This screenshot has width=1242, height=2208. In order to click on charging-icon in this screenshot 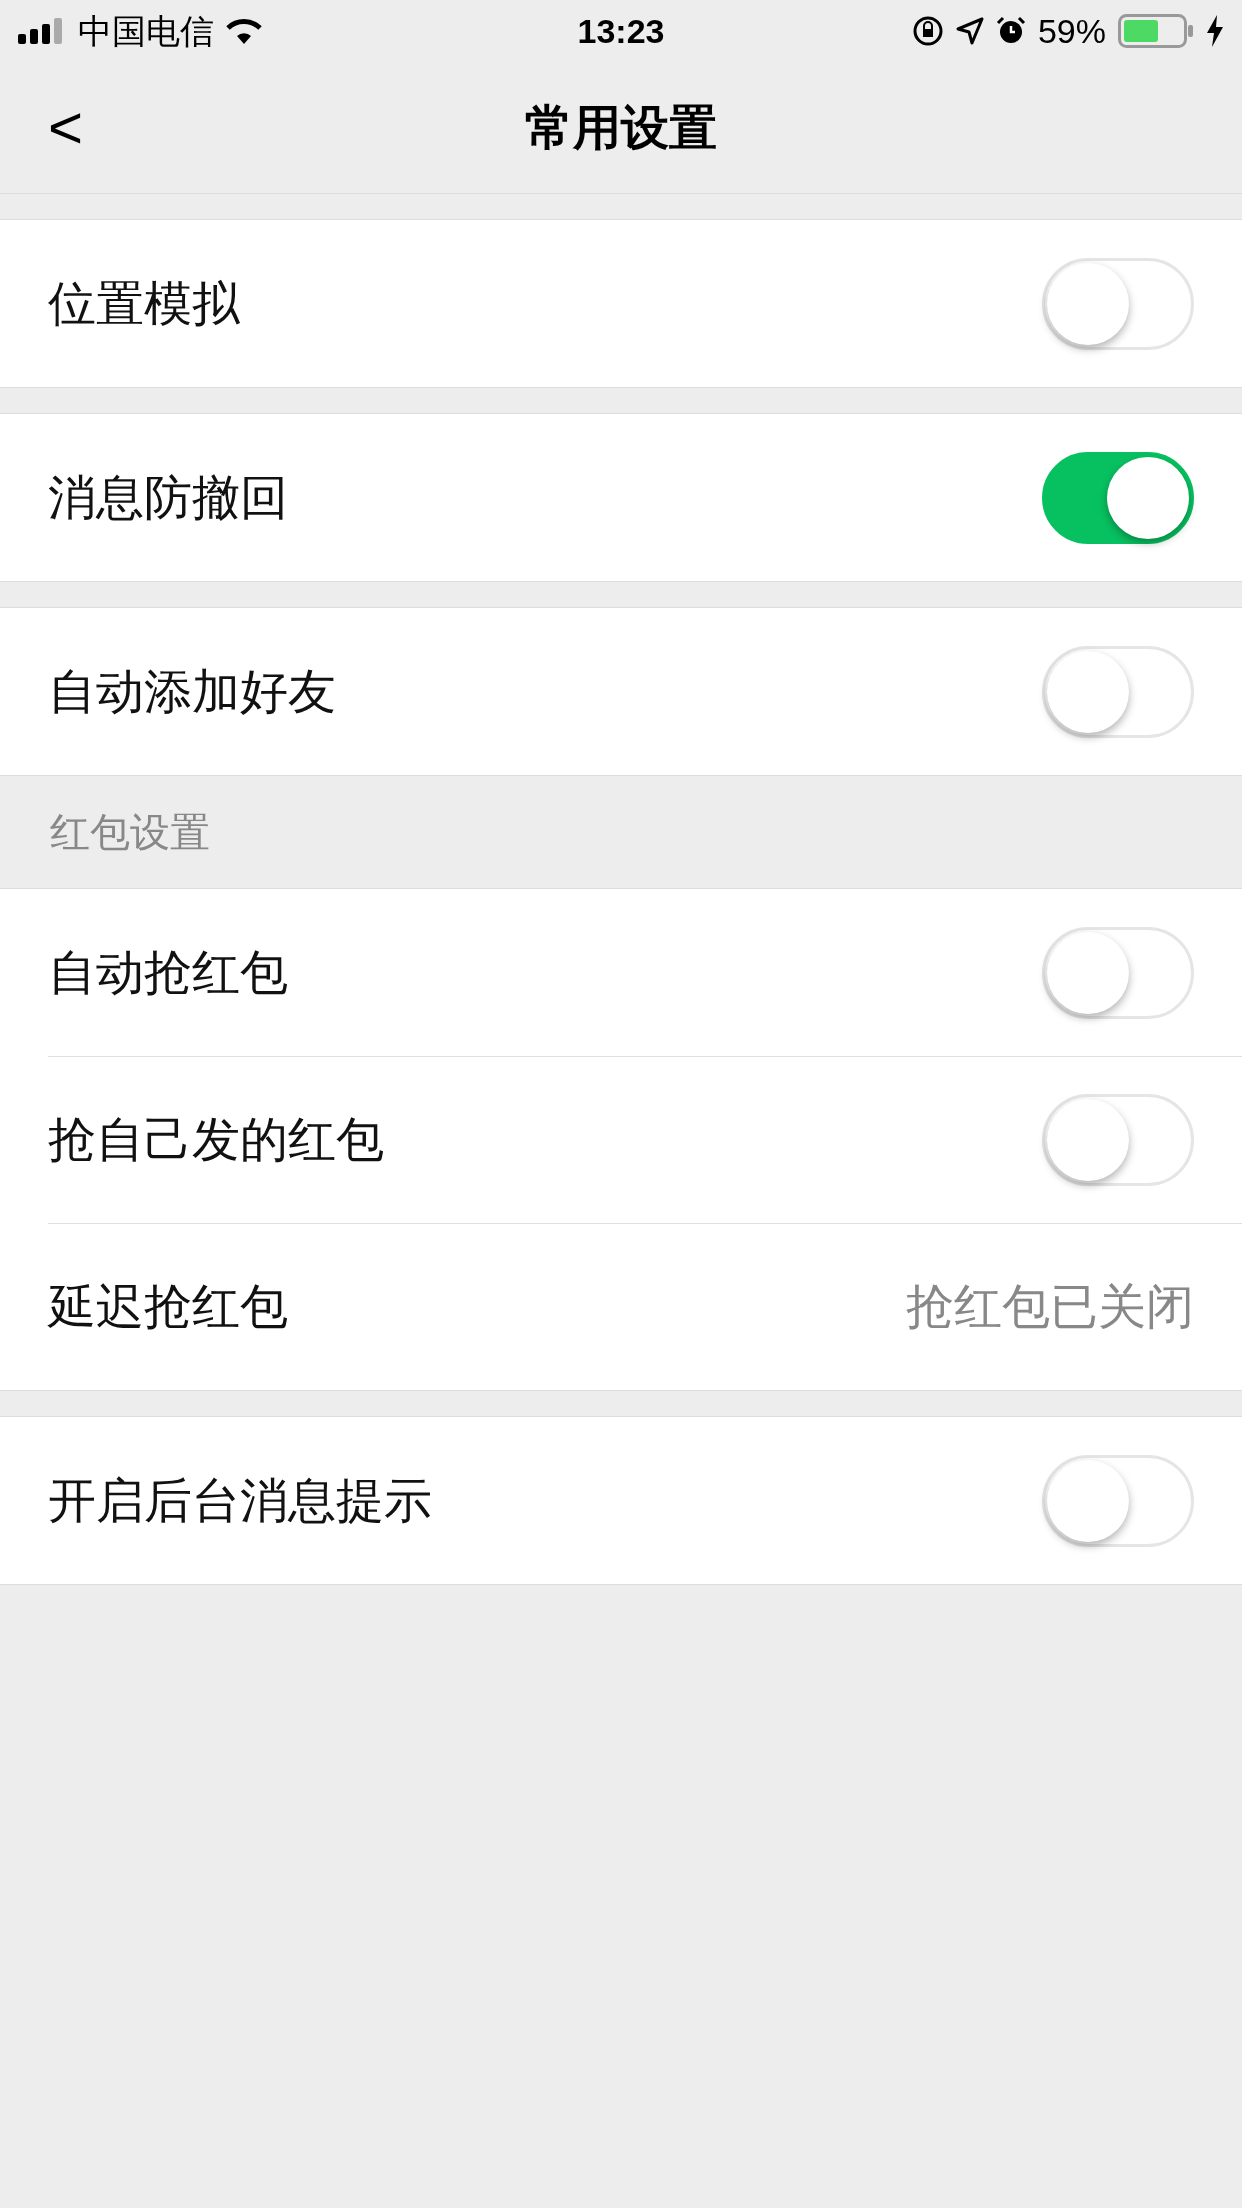, I will do `click(1215, 31)`.